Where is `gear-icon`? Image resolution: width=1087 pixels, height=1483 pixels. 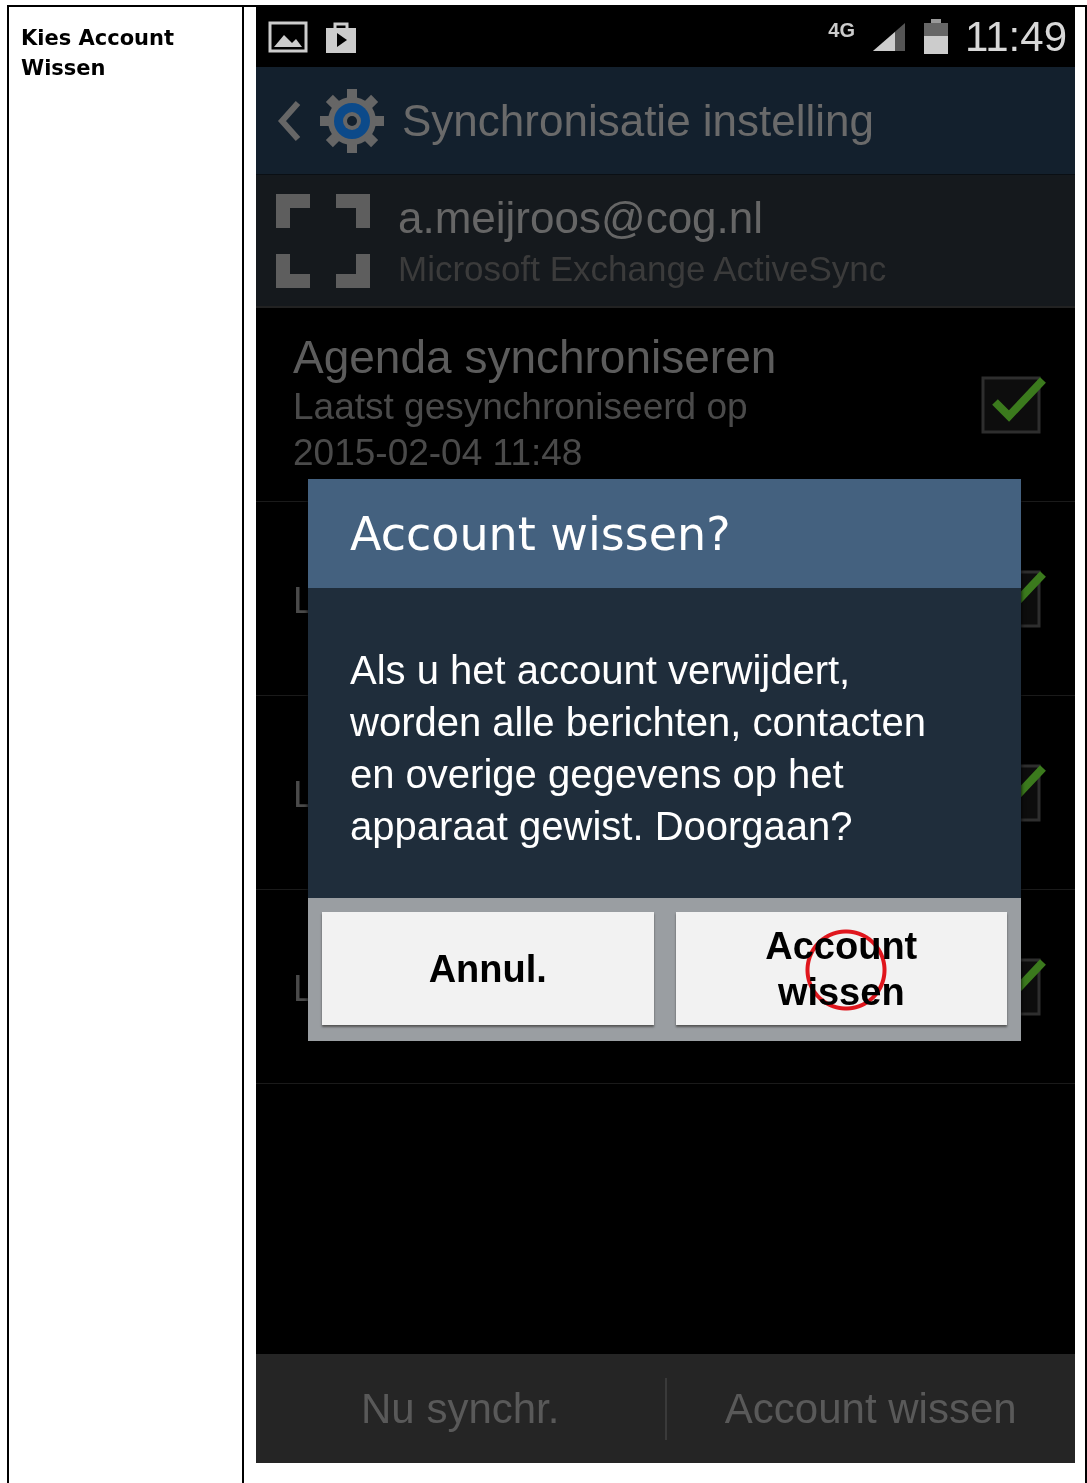 gear-icon is located at coordinates (352, 120).